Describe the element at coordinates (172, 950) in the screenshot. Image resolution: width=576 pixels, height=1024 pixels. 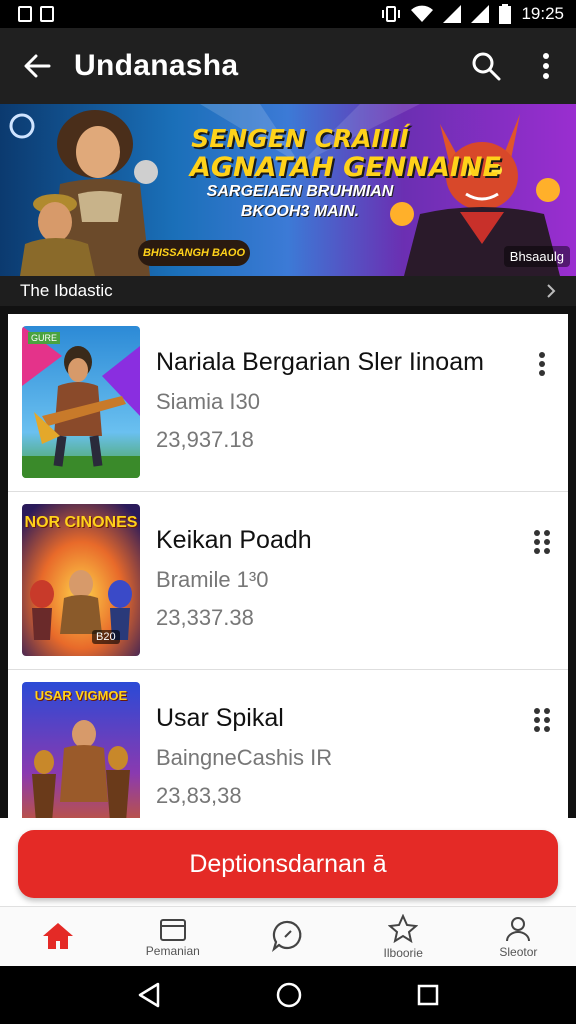
I see `nav-label: Pemanian` at that location.